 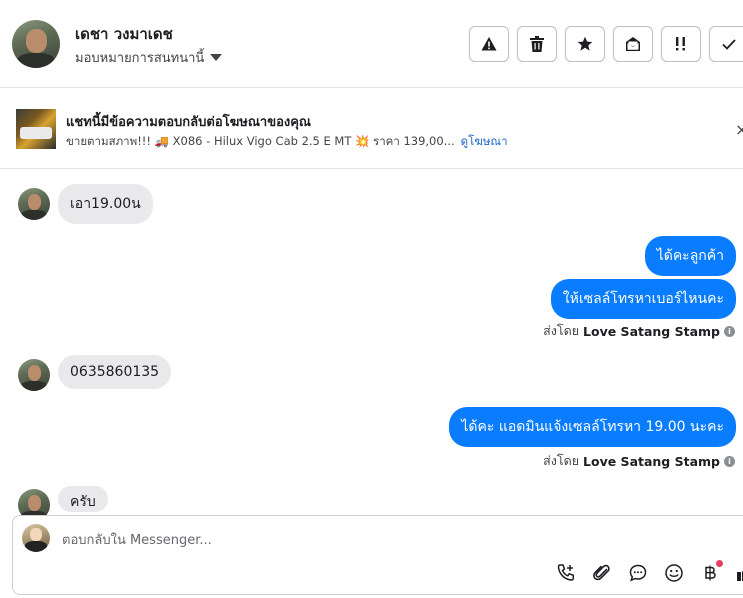 What do you see at coordinates (740, 575) in the screenshot?
I see `thumbs-up-icon` at bounding box center [740, 575].